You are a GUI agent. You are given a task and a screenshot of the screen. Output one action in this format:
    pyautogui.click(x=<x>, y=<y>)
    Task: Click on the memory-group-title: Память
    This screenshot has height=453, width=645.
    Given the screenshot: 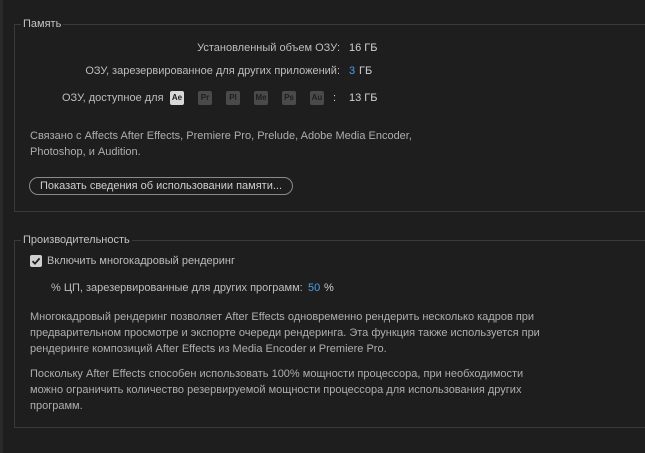 What is the action you would take?
    pyautogui.click(x=42, y=24)
    